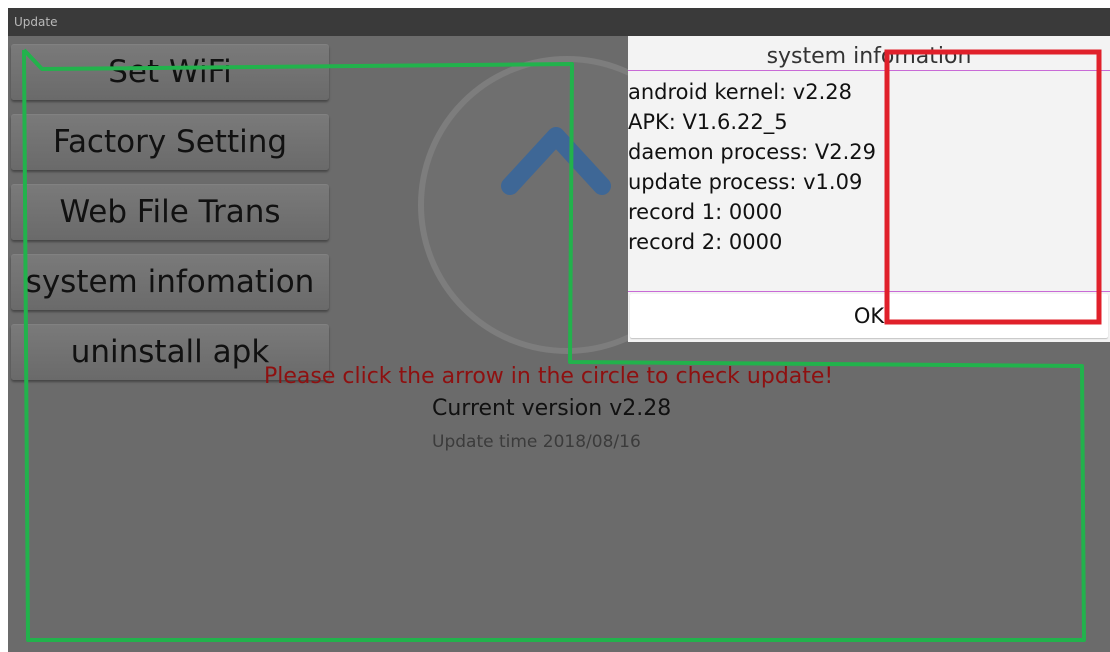 The width and height of the screenshot is (1110, 652). Describe the element at coordinates (36, 22) in the screenshot. I see `window-title: Update` at that location.